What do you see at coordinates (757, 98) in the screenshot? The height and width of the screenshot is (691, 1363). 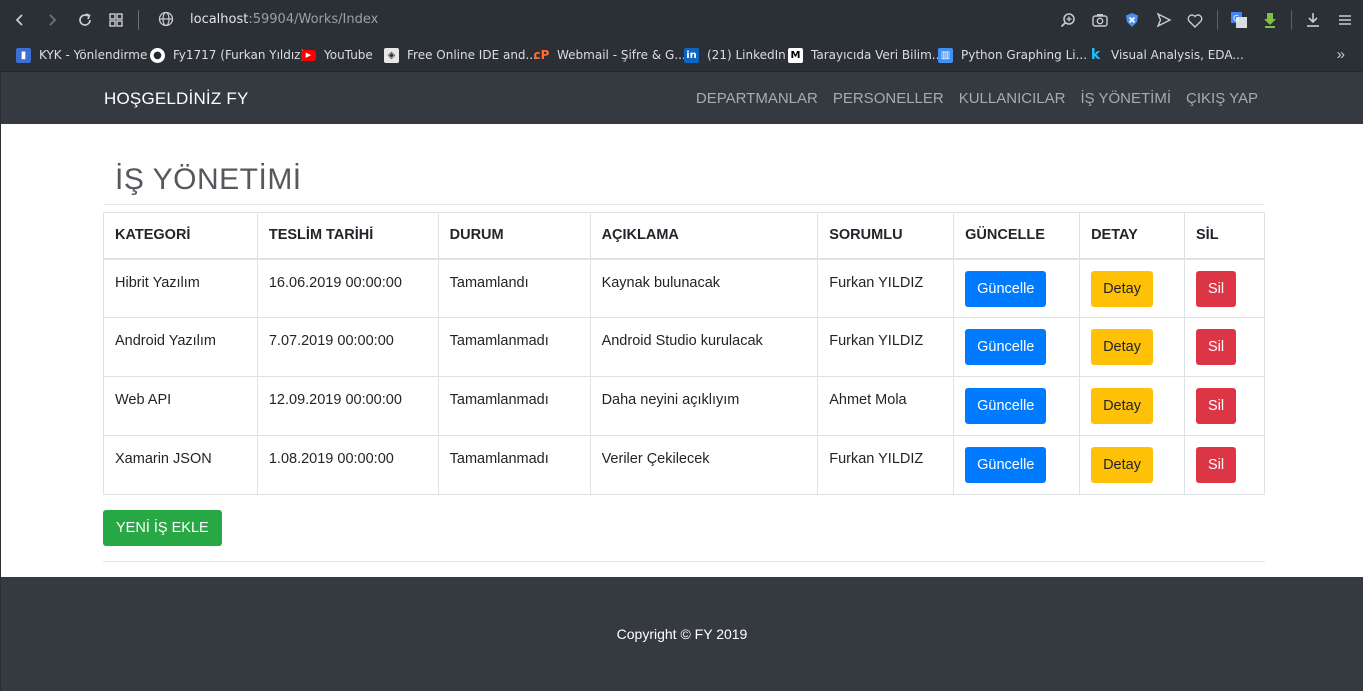 I see `nav-link-departments: DEPARTMANLAR` at bounding box center [757, 98].